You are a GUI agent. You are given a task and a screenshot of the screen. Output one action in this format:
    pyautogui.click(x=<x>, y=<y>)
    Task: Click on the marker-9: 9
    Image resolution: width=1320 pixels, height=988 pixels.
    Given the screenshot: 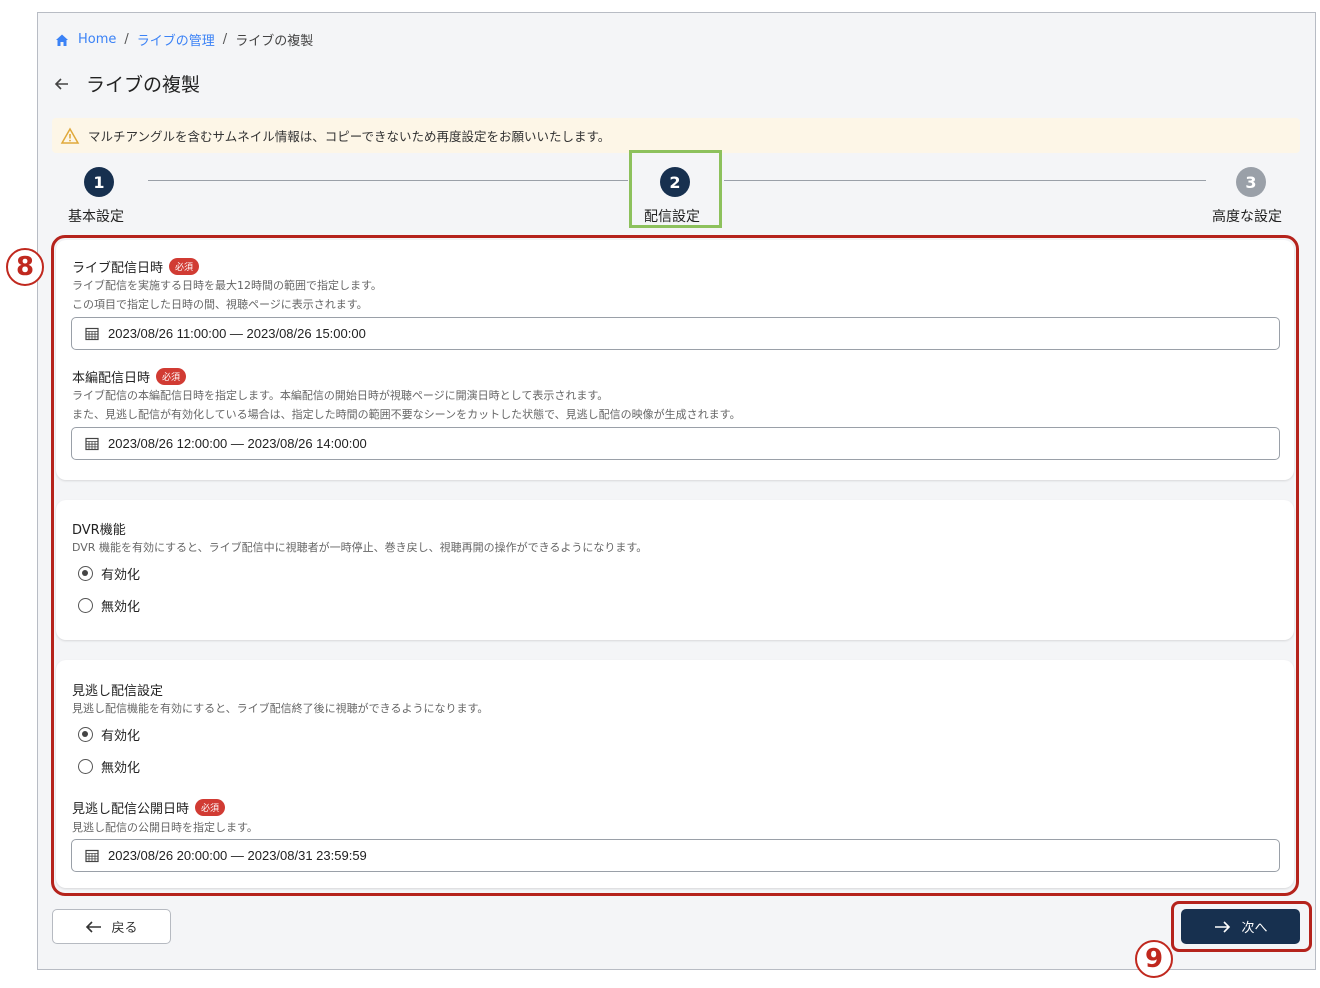 What is the action you would take?
    pyautogui.click(x=1154, y=959)
    